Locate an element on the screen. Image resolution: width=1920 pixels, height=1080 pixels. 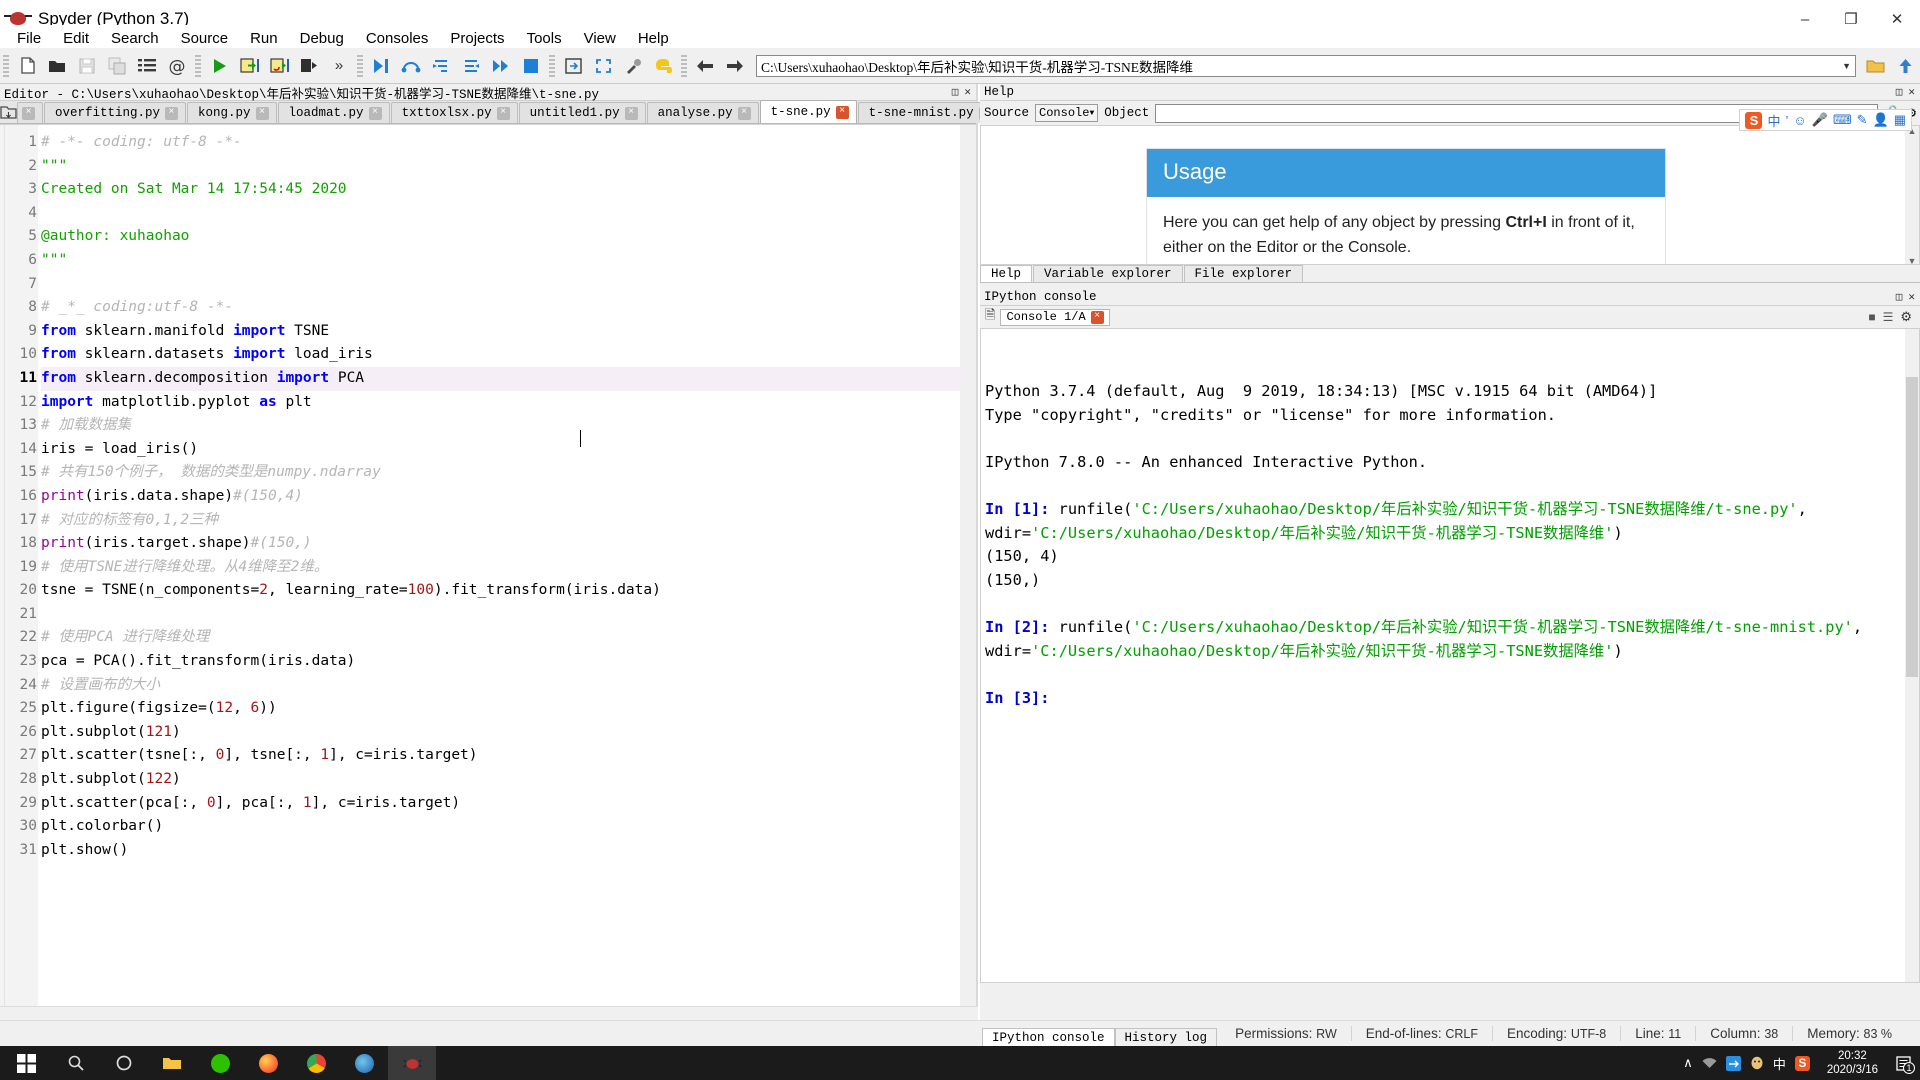
code-line: plt.subplot(121) is located at coordinates (508, 733).